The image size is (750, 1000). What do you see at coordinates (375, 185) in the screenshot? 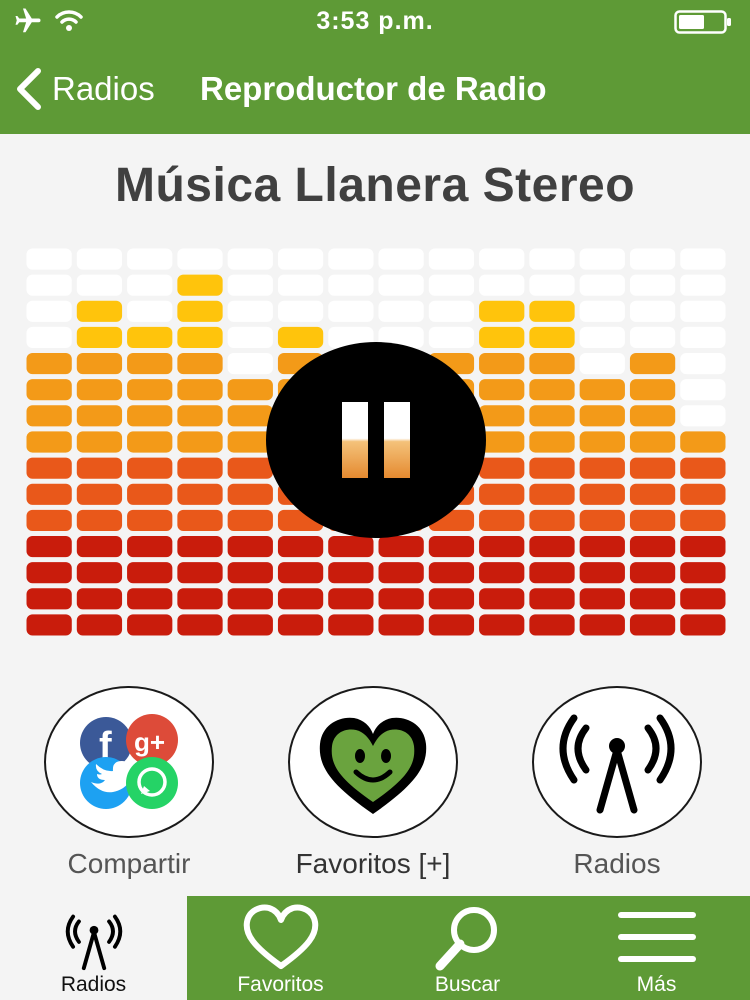
I see `station-name: Música Llanera Stereo` at bounding box center [375, 185].